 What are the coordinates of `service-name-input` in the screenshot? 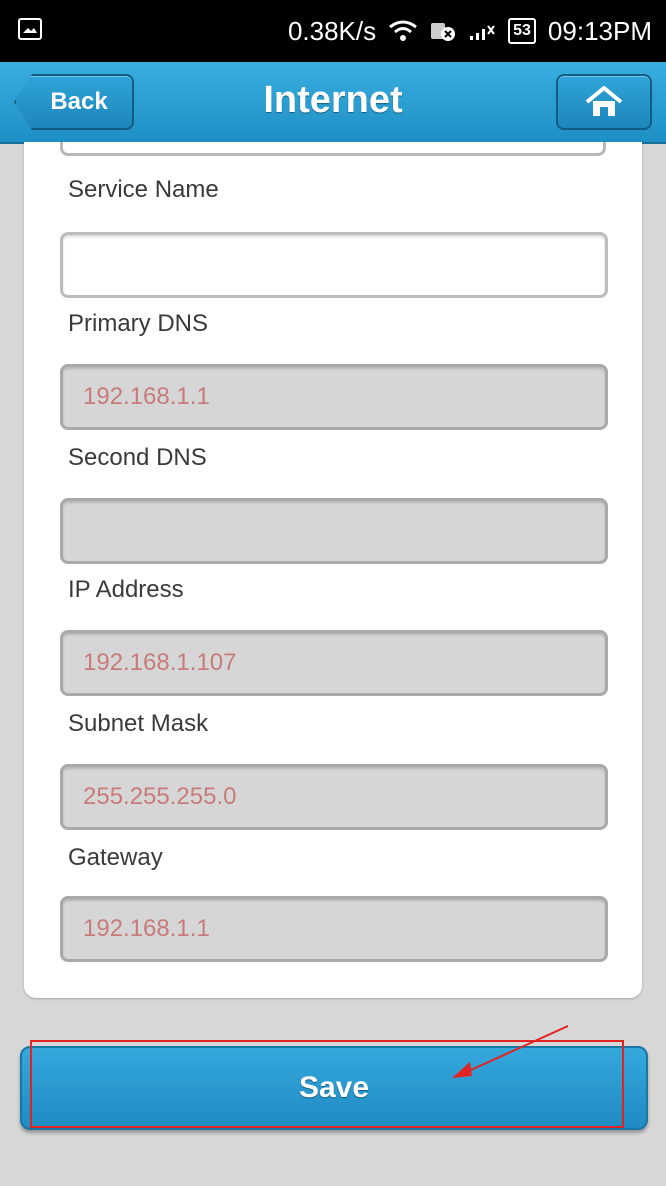 It's located at (334, 265).